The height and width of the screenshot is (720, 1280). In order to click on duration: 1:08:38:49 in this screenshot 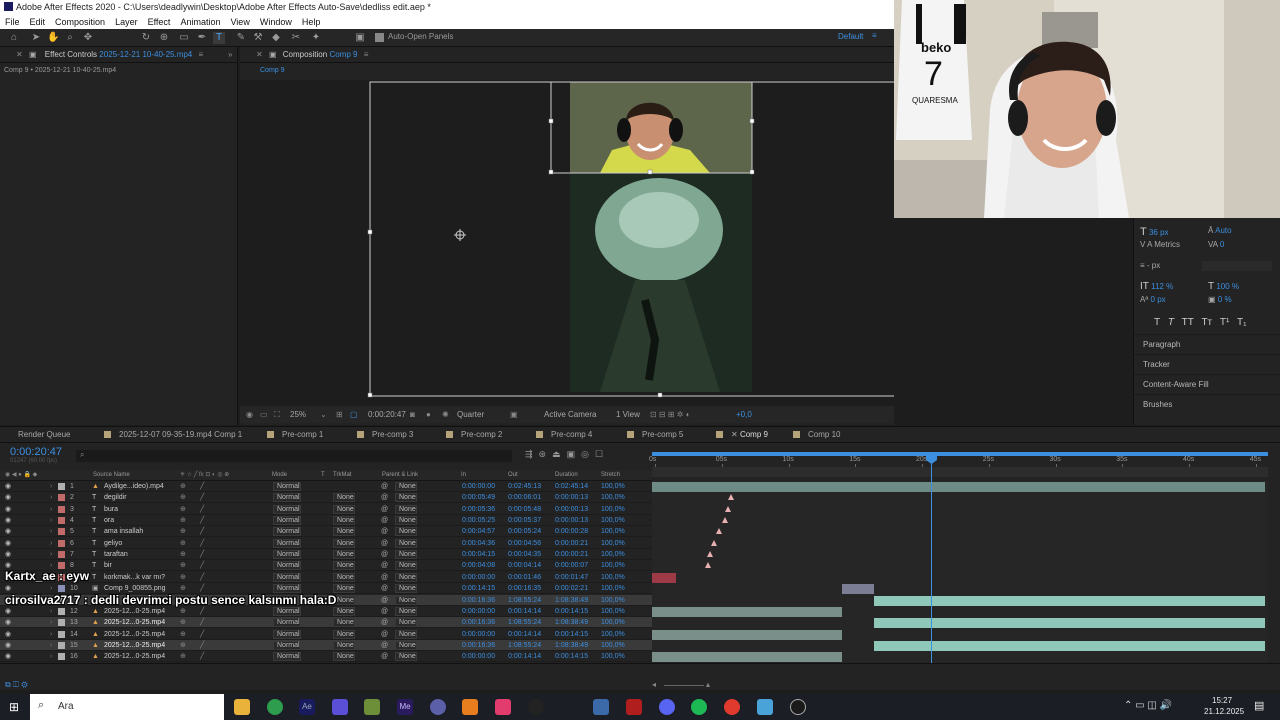, I will do `click(571, 622)`.